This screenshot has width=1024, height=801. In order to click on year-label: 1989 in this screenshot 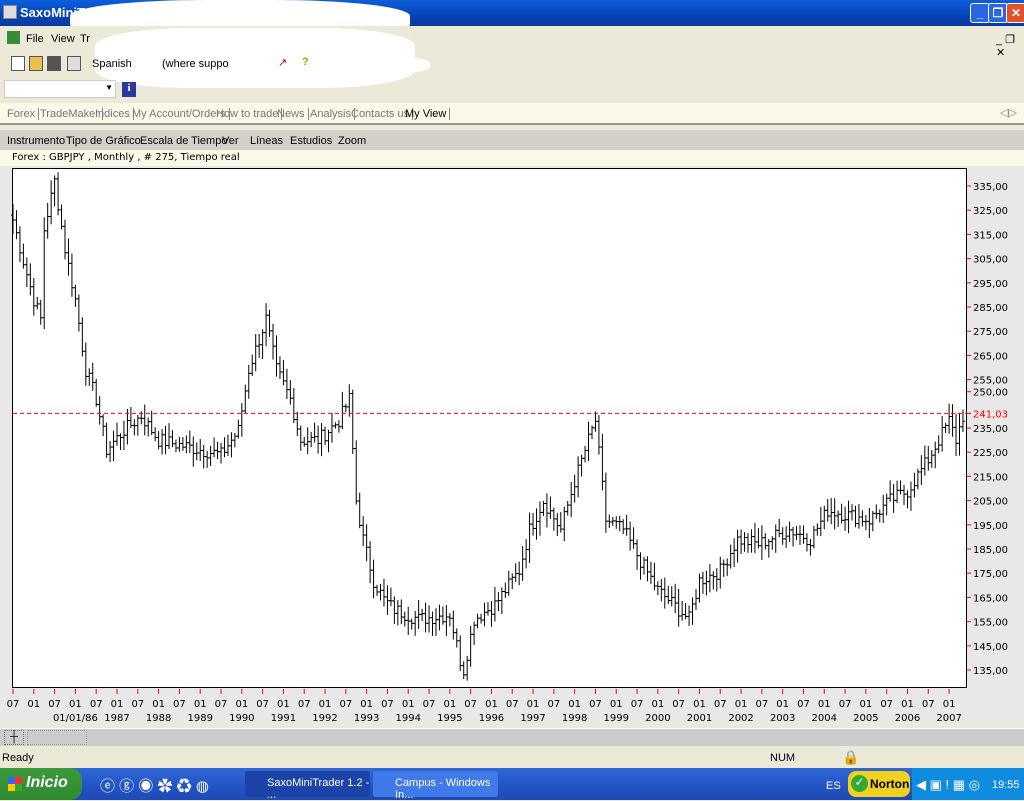, I will do `click(199, 718)`.